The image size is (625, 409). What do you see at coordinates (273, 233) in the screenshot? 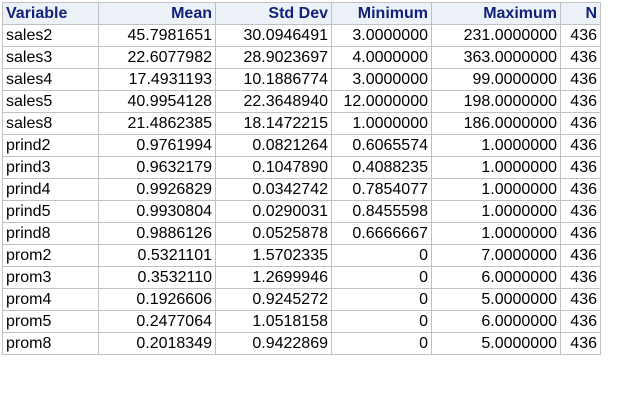
I see `cell-std-dev: 0.0525878` at bounding box center [273, 233].